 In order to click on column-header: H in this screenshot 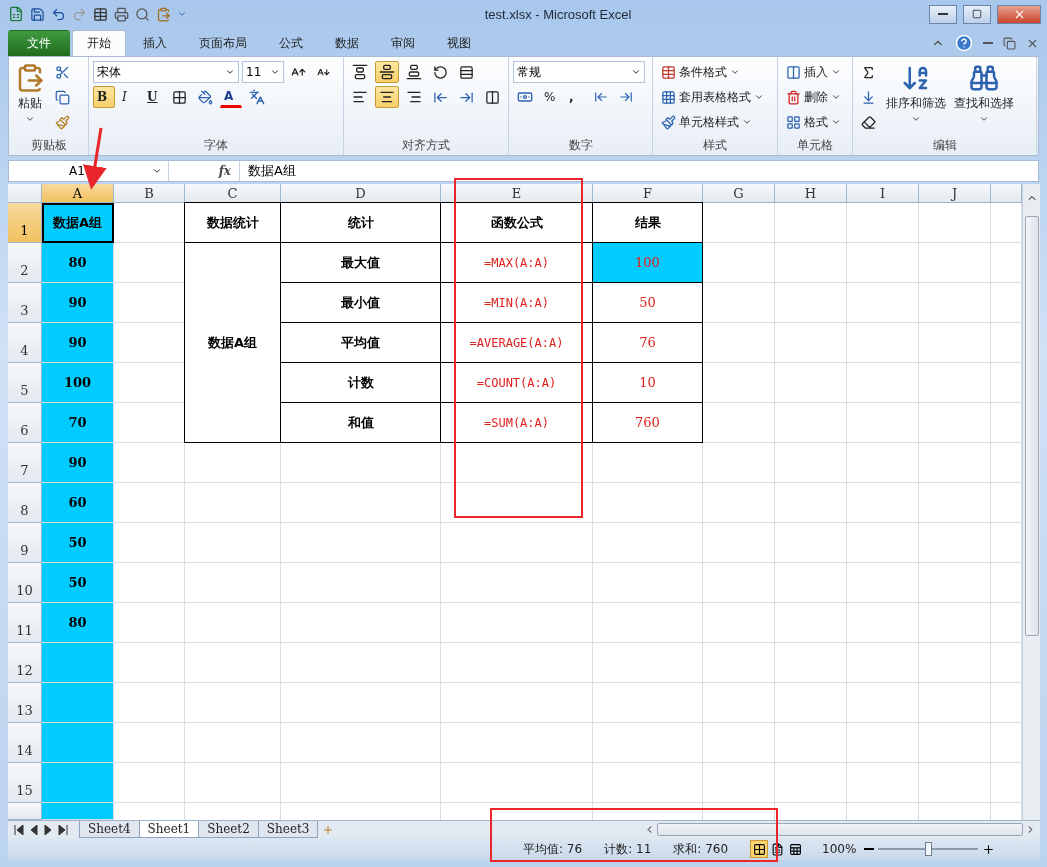, I will do `click(811, 193)`.